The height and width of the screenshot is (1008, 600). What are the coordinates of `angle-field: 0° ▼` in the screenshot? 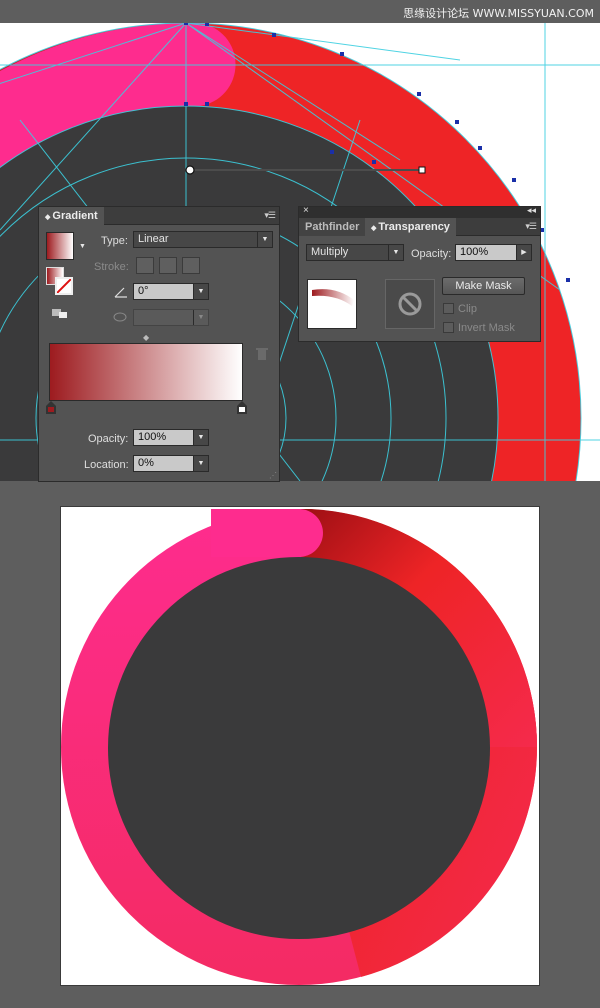 It's located at (171, 291).